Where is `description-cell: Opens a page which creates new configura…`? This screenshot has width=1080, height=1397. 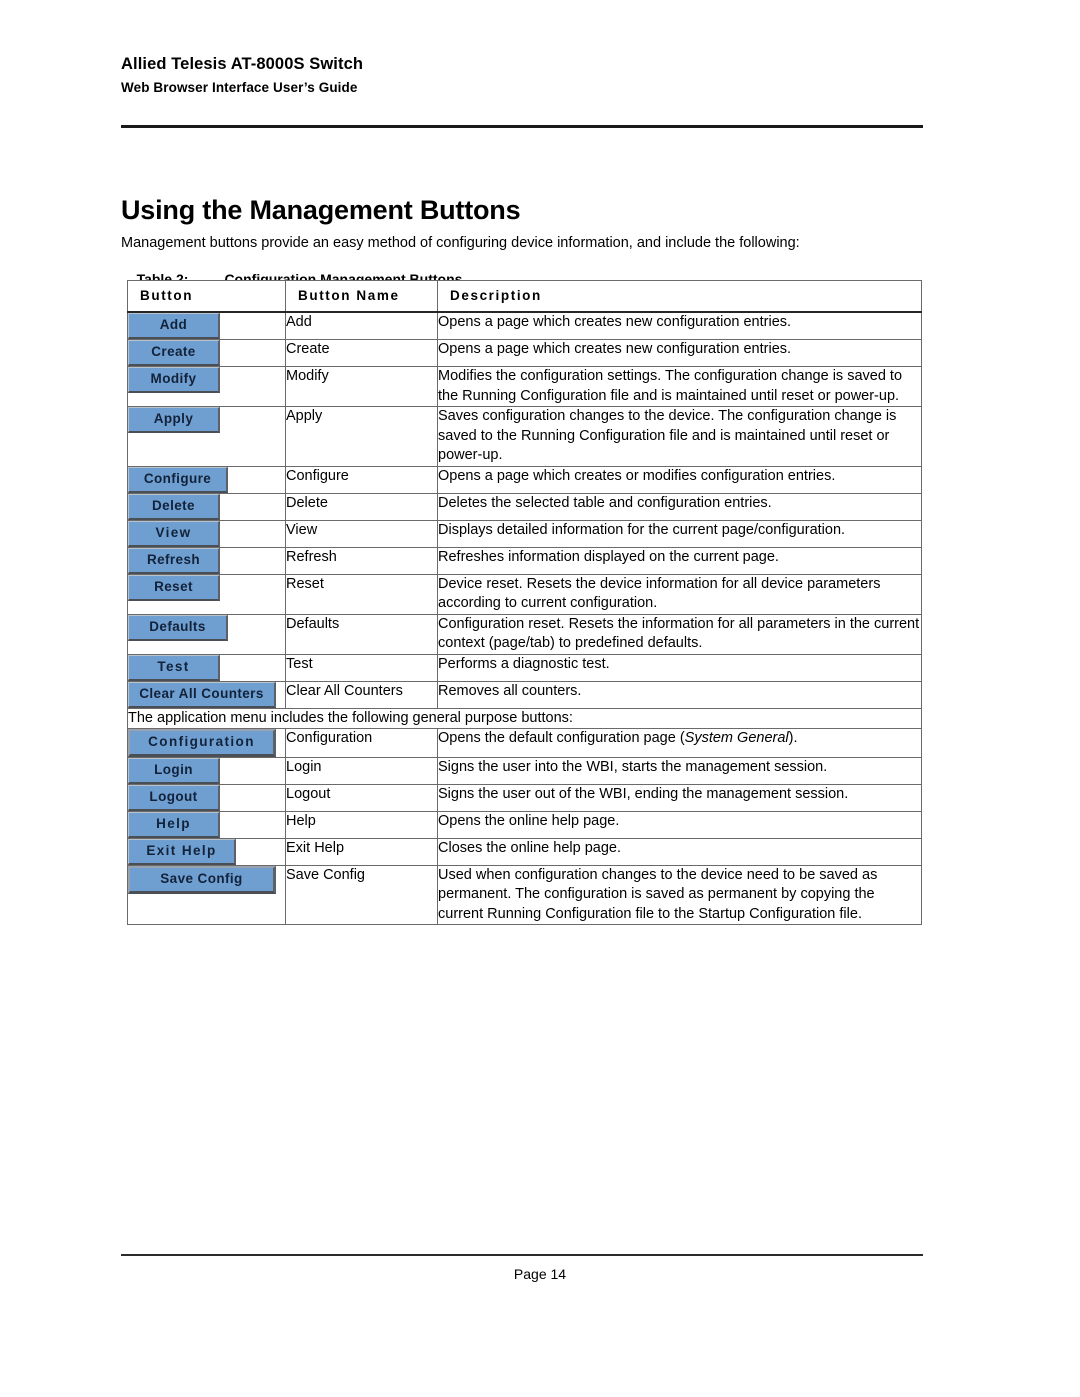
description-cell: Opens a page which creates new configura… is located at coordinates (679, 325).